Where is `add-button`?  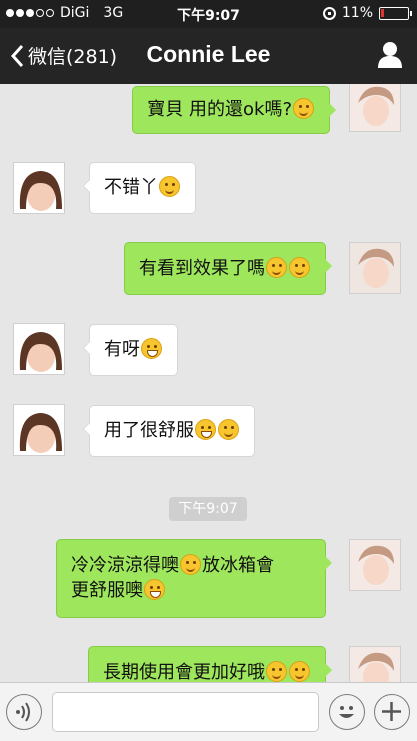 add-button is located at coordinates (392, 712).